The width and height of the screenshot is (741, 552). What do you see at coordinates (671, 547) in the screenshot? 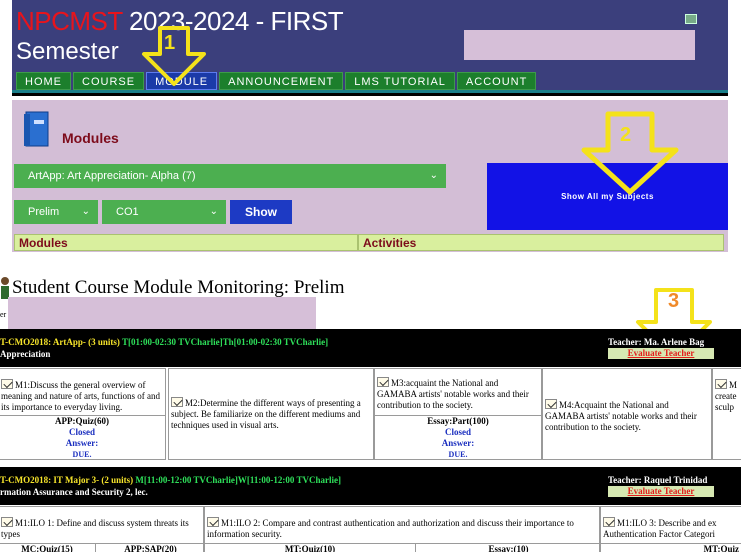
I see `activity-name: MT:Quiz` at bounding box center [671, 547].